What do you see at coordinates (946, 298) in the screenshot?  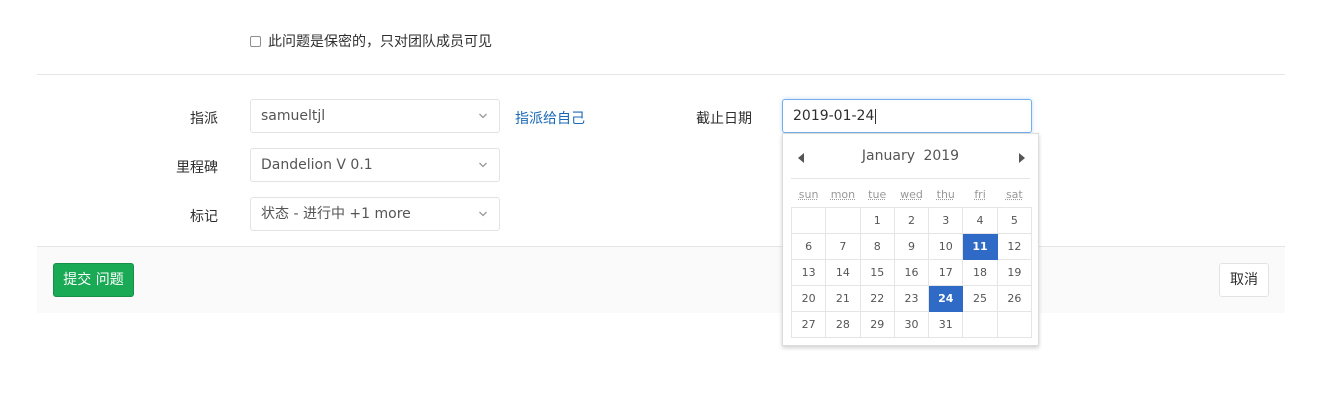 I see `calendar-day: 24` at bounding box center [946, 298].